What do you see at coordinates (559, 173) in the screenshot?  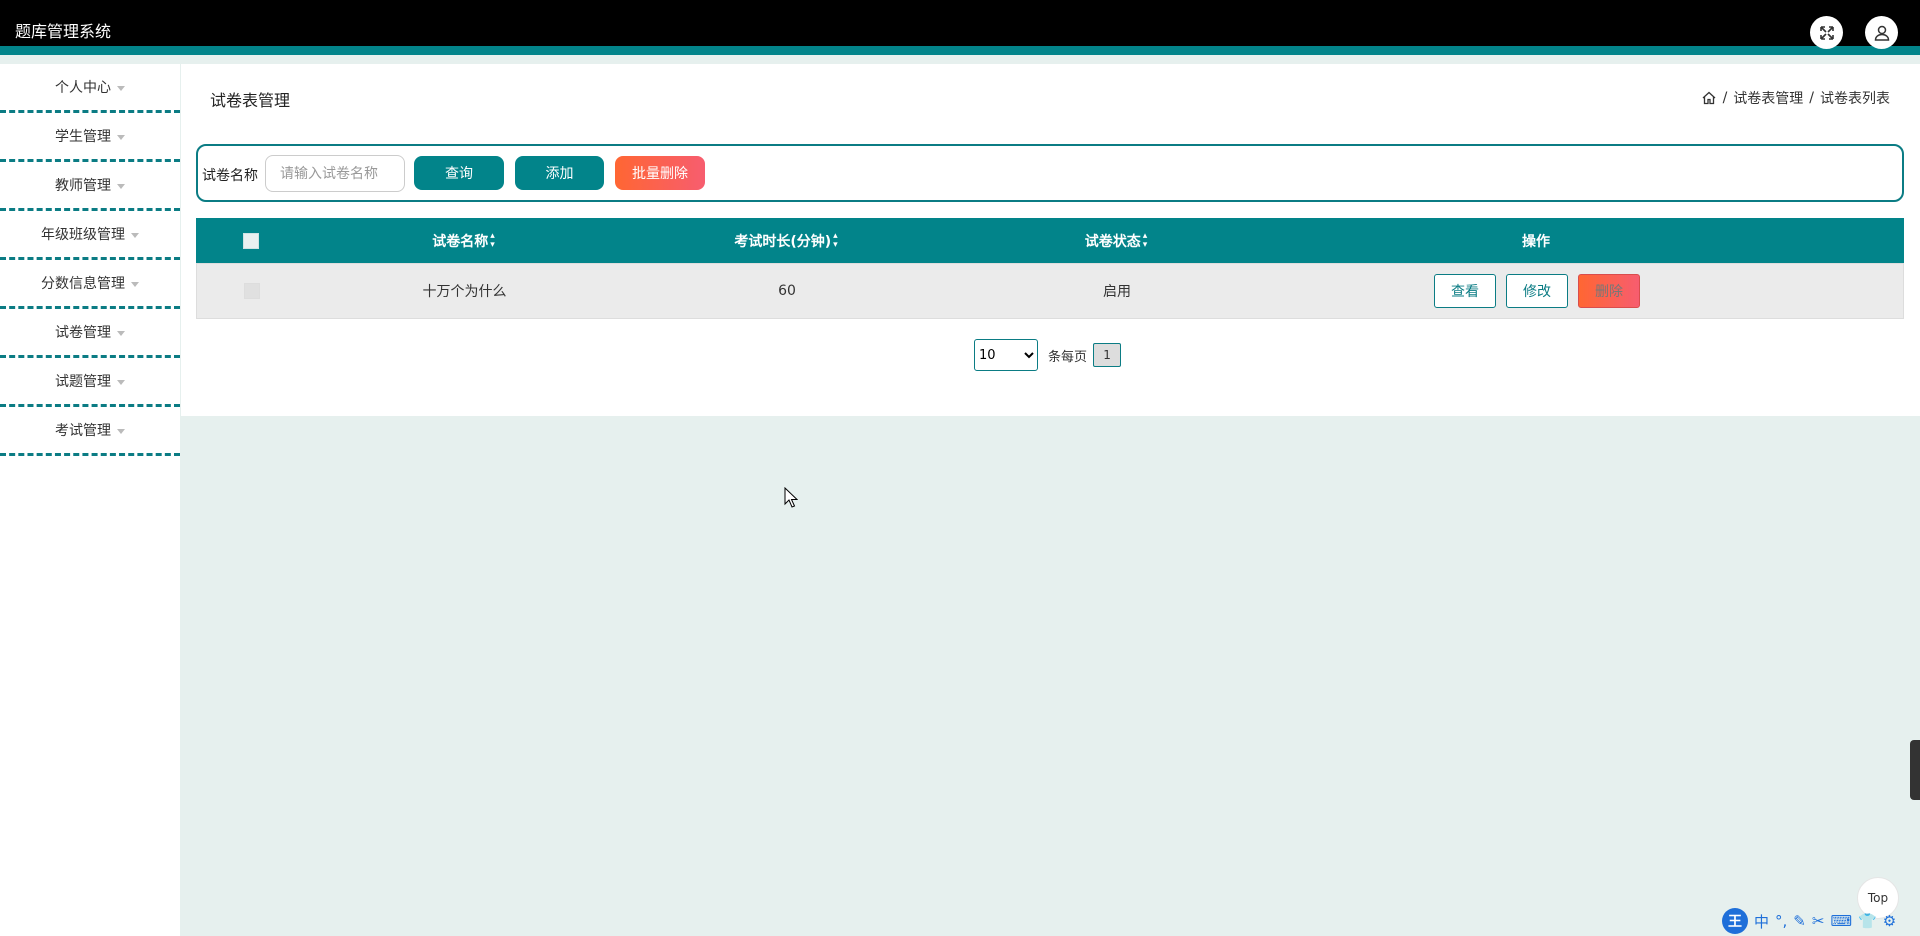 I see `add-button: 添加` at bounding box center [559, 173].